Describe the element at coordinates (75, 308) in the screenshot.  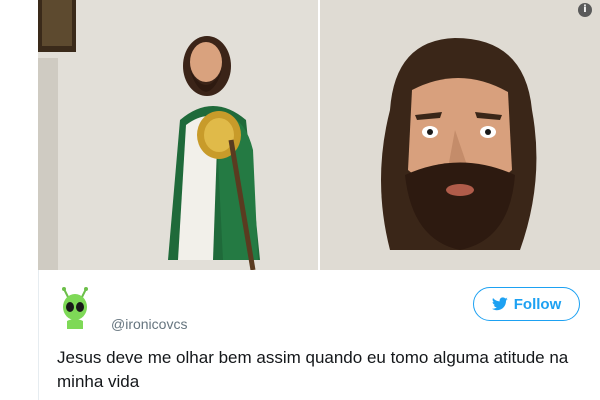
I see `alien-icon` at that location.